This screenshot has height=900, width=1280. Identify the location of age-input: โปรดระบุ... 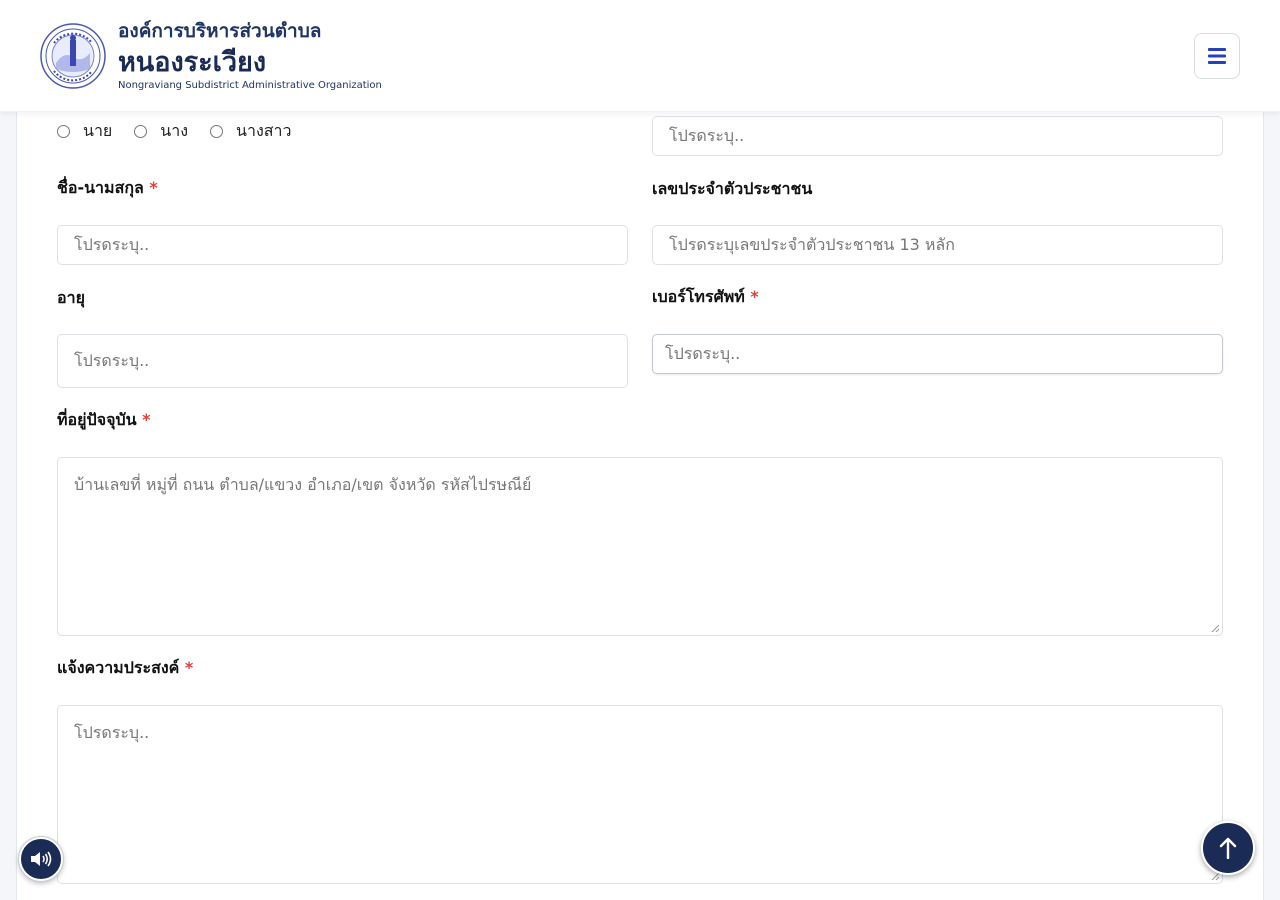
(342, 361).